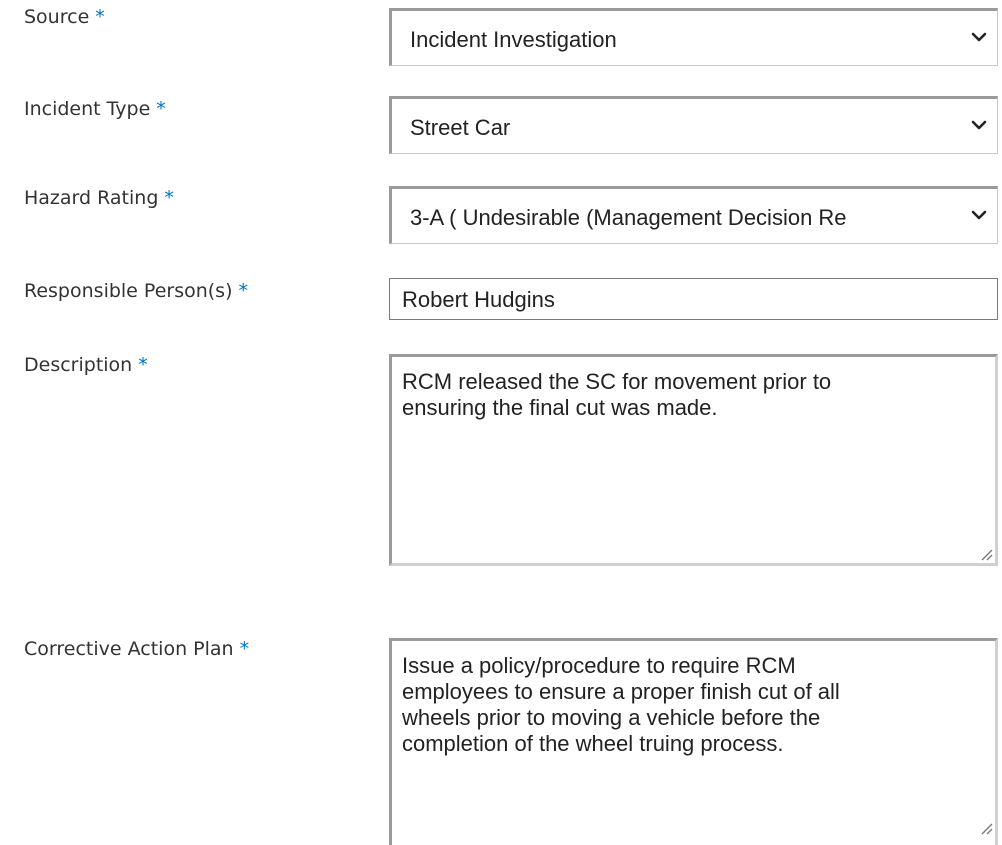 The image size is (1002, 845). I want to click on hazard-rating-label-text: Hazard Rating, so click(91, 198).